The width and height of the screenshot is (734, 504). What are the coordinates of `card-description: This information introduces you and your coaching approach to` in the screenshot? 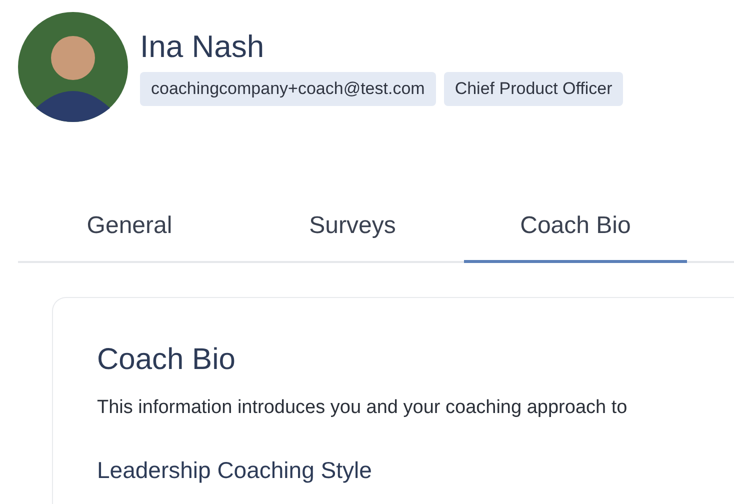 It's located at (362, 408).